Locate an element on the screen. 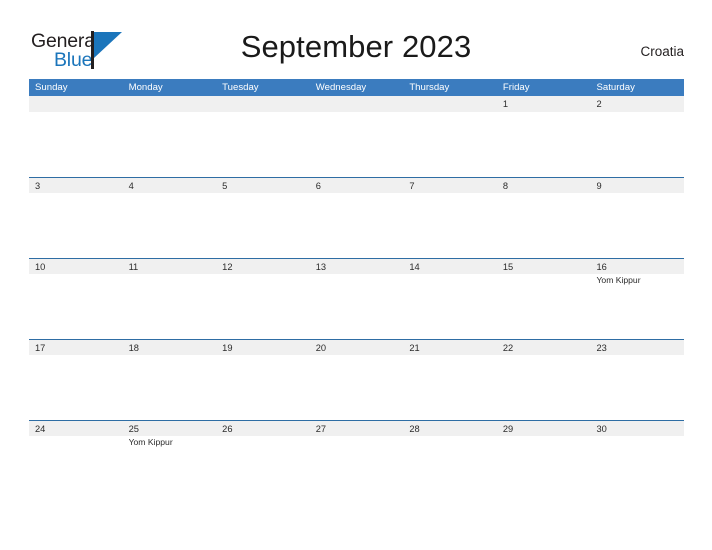 Image resolution: width=712 pixels, height=550 pixels. day-number: 4 is located at coordinates (170, 185).